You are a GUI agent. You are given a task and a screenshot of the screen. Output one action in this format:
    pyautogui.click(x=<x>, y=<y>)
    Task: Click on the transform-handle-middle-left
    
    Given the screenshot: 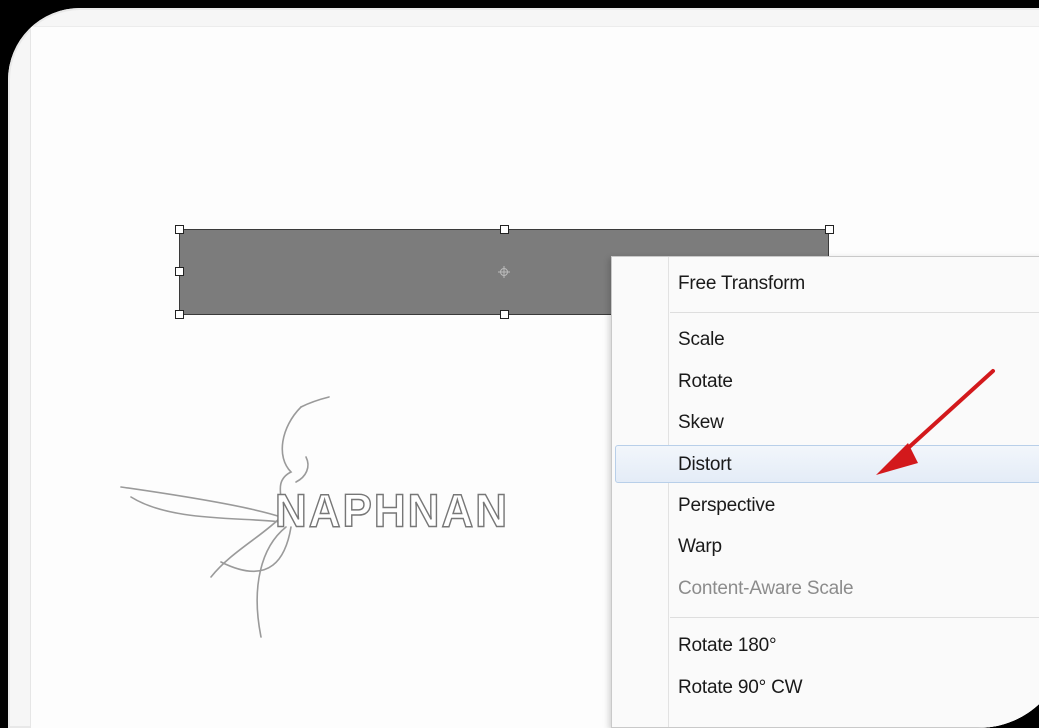 What is the action you would take?
    pyautogui.click(x=179, y=271)
    